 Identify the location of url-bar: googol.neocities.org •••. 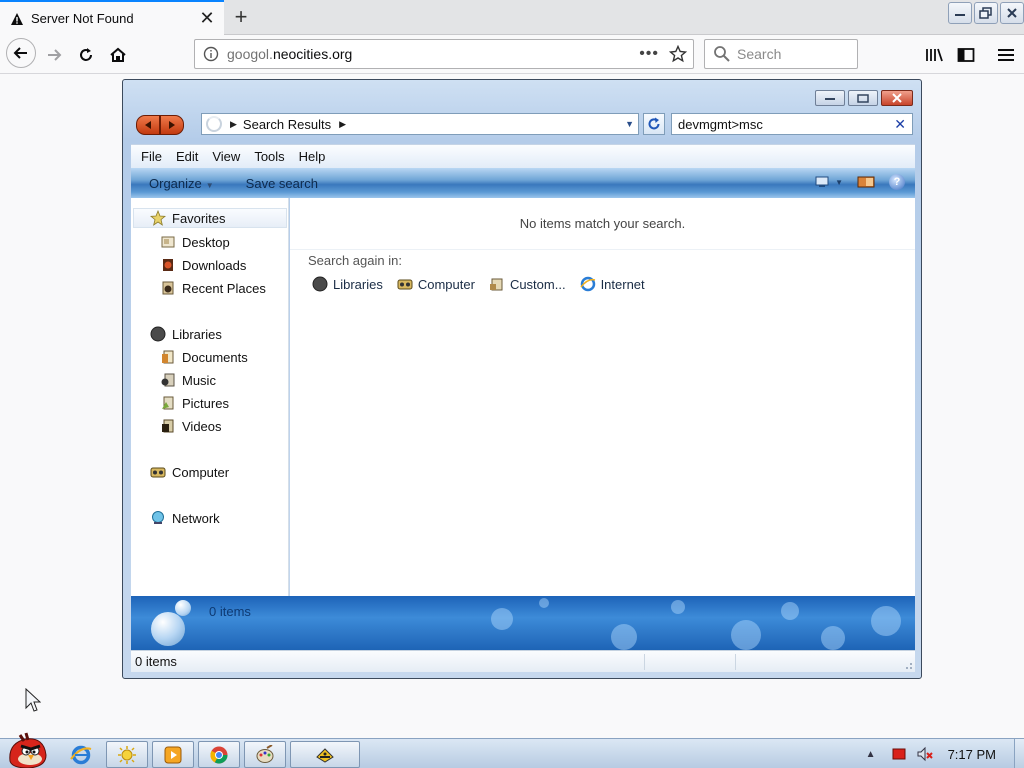
(444, 54).